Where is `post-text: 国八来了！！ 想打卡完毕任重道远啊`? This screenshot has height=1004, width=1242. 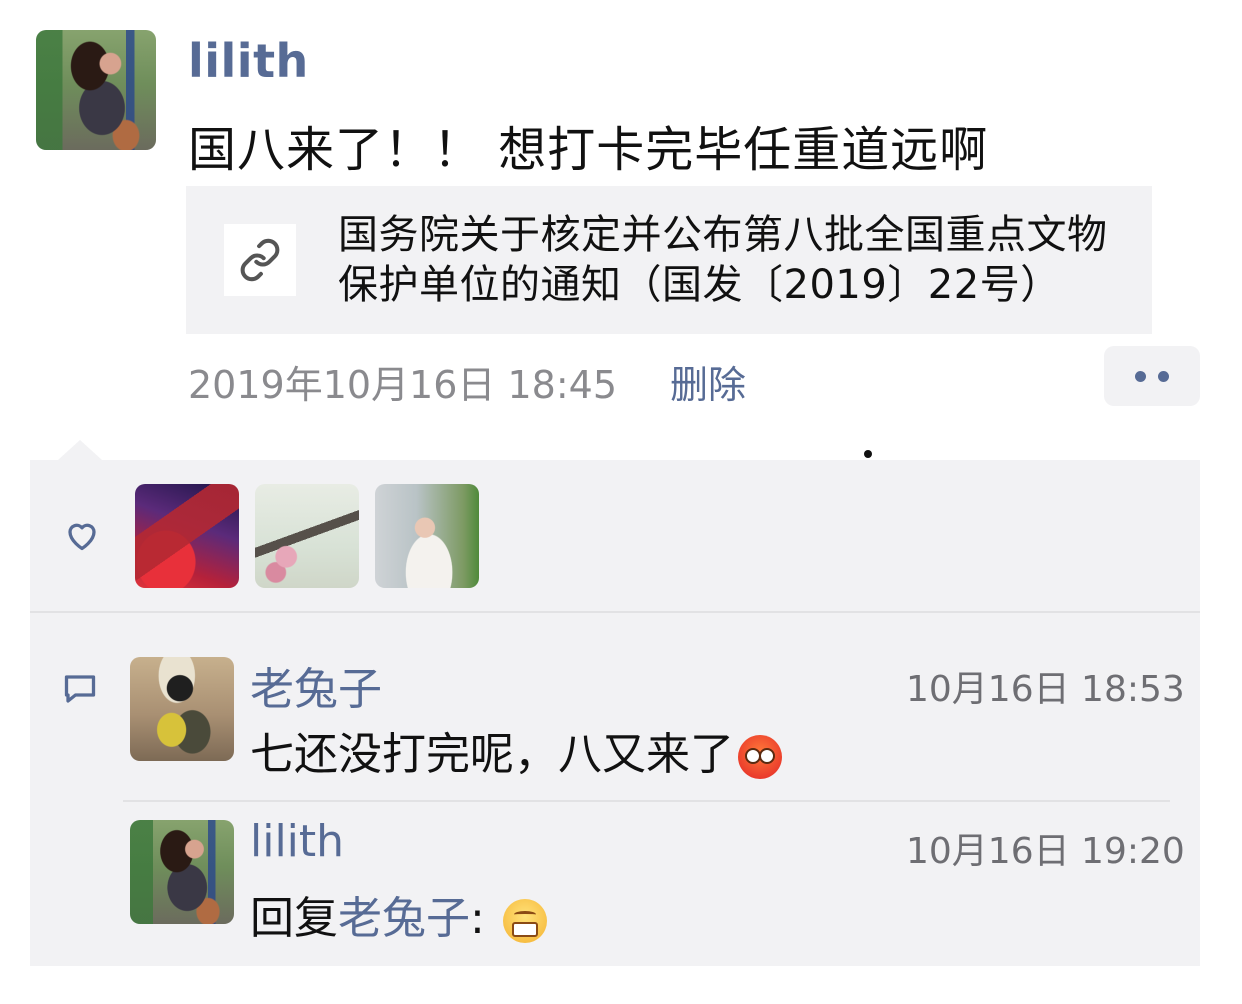 post-text: 国八来了！！ 想打卡完毕任重道远啊 is located at coordinates (588, 150).